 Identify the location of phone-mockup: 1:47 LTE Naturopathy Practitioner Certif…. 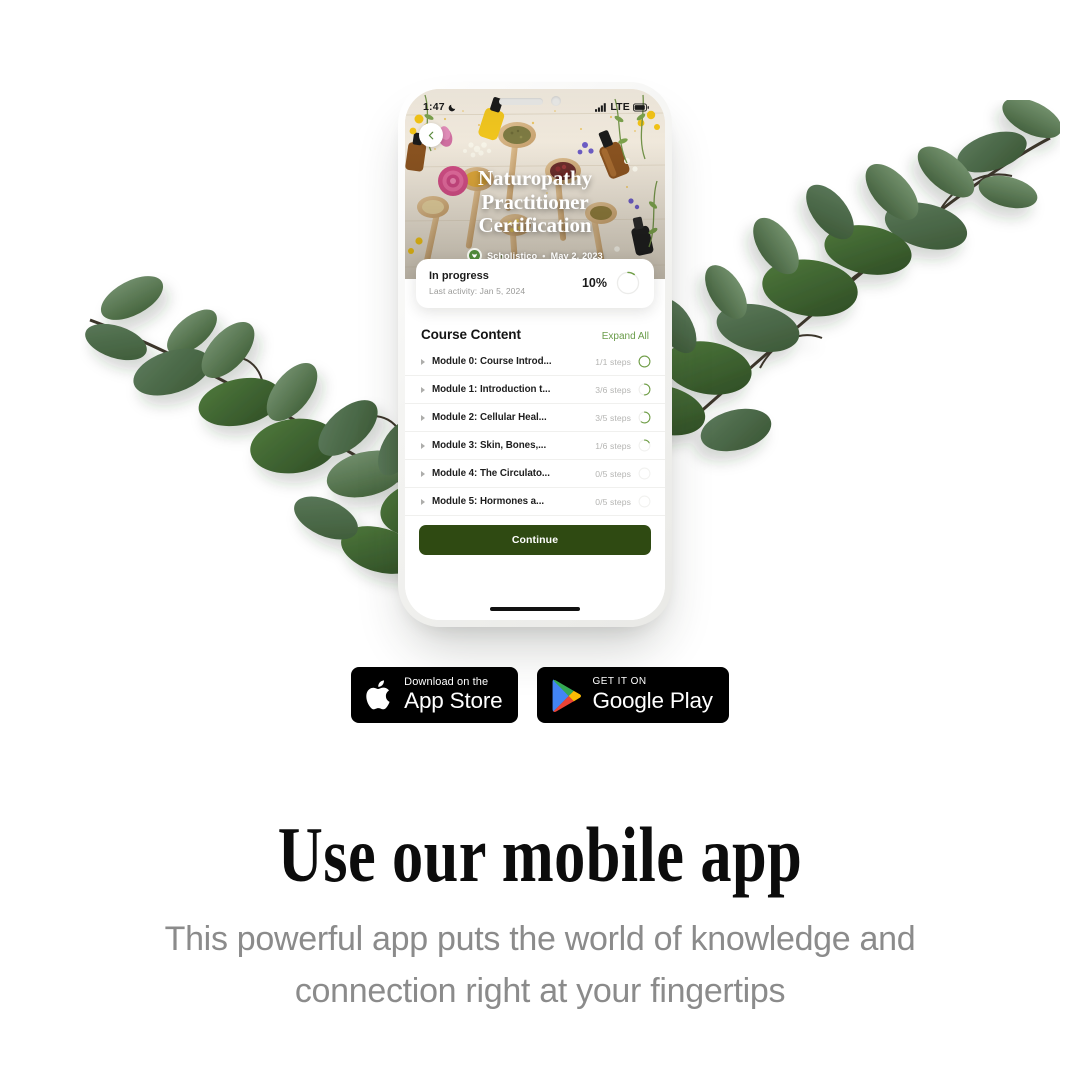
(535, 354).